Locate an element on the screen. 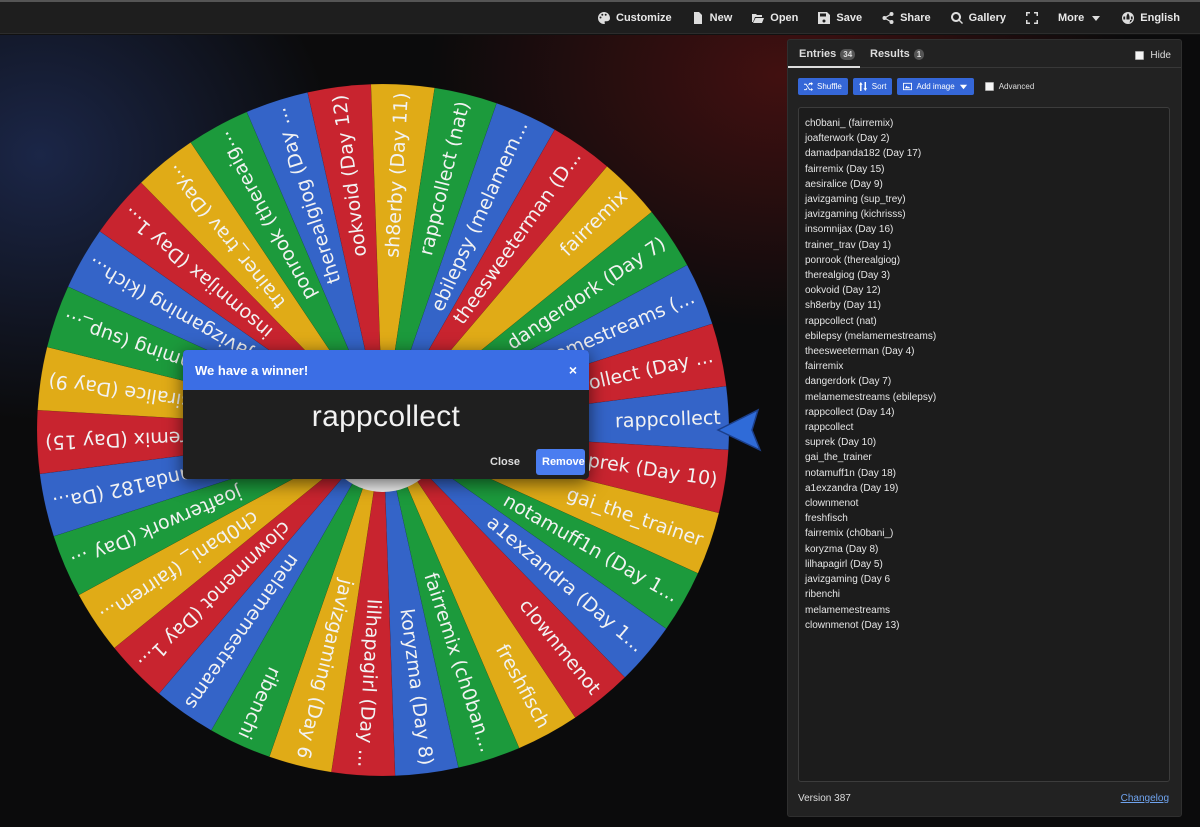 Image resolution: width=1200 pixels, height=827 pixels. entry-line: ch0bani_ (fairremix) is located at coordinates (849, 123).